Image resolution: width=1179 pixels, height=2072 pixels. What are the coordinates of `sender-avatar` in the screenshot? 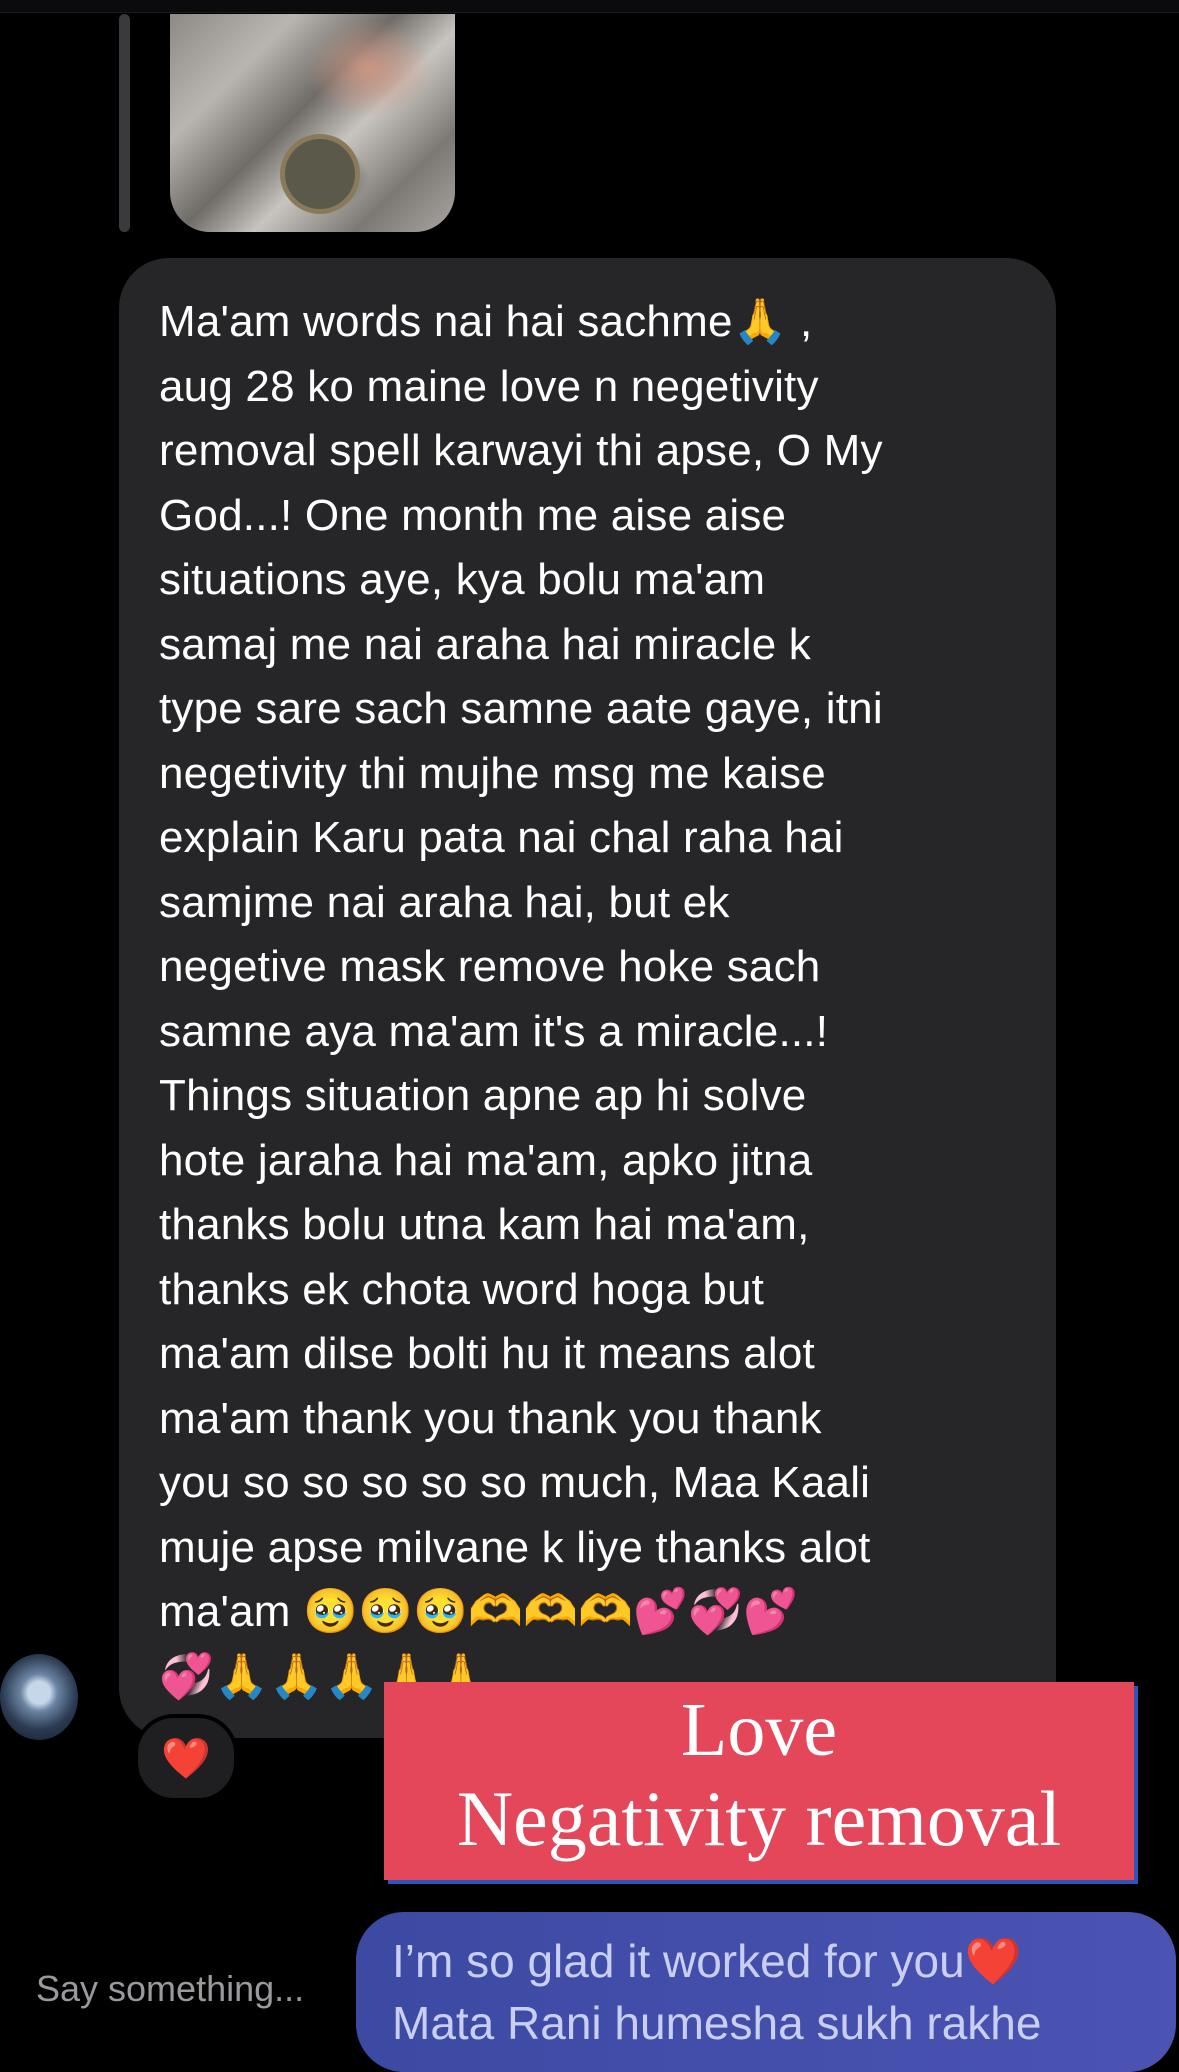 It's located at (39, 1697).